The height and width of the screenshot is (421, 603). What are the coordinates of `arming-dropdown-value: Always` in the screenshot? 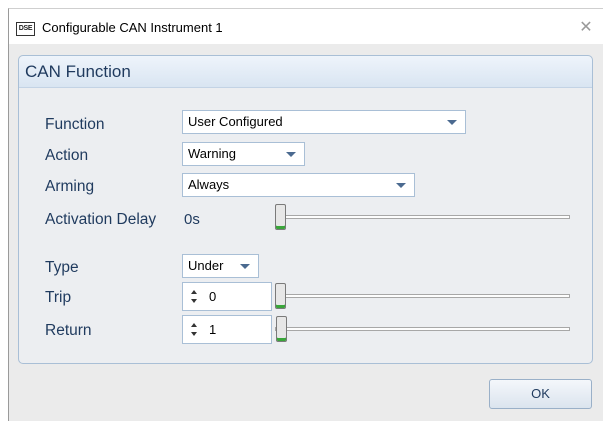 It's located at (209, 184).